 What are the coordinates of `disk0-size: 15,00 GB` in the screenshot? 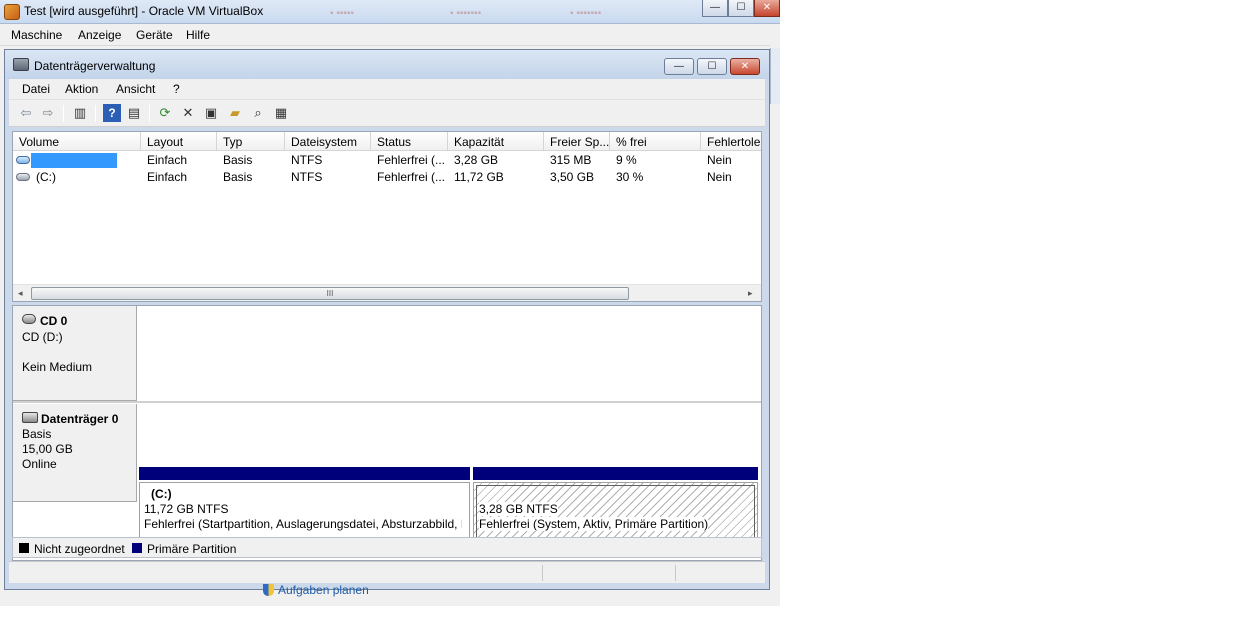 It's located at (47, 449).